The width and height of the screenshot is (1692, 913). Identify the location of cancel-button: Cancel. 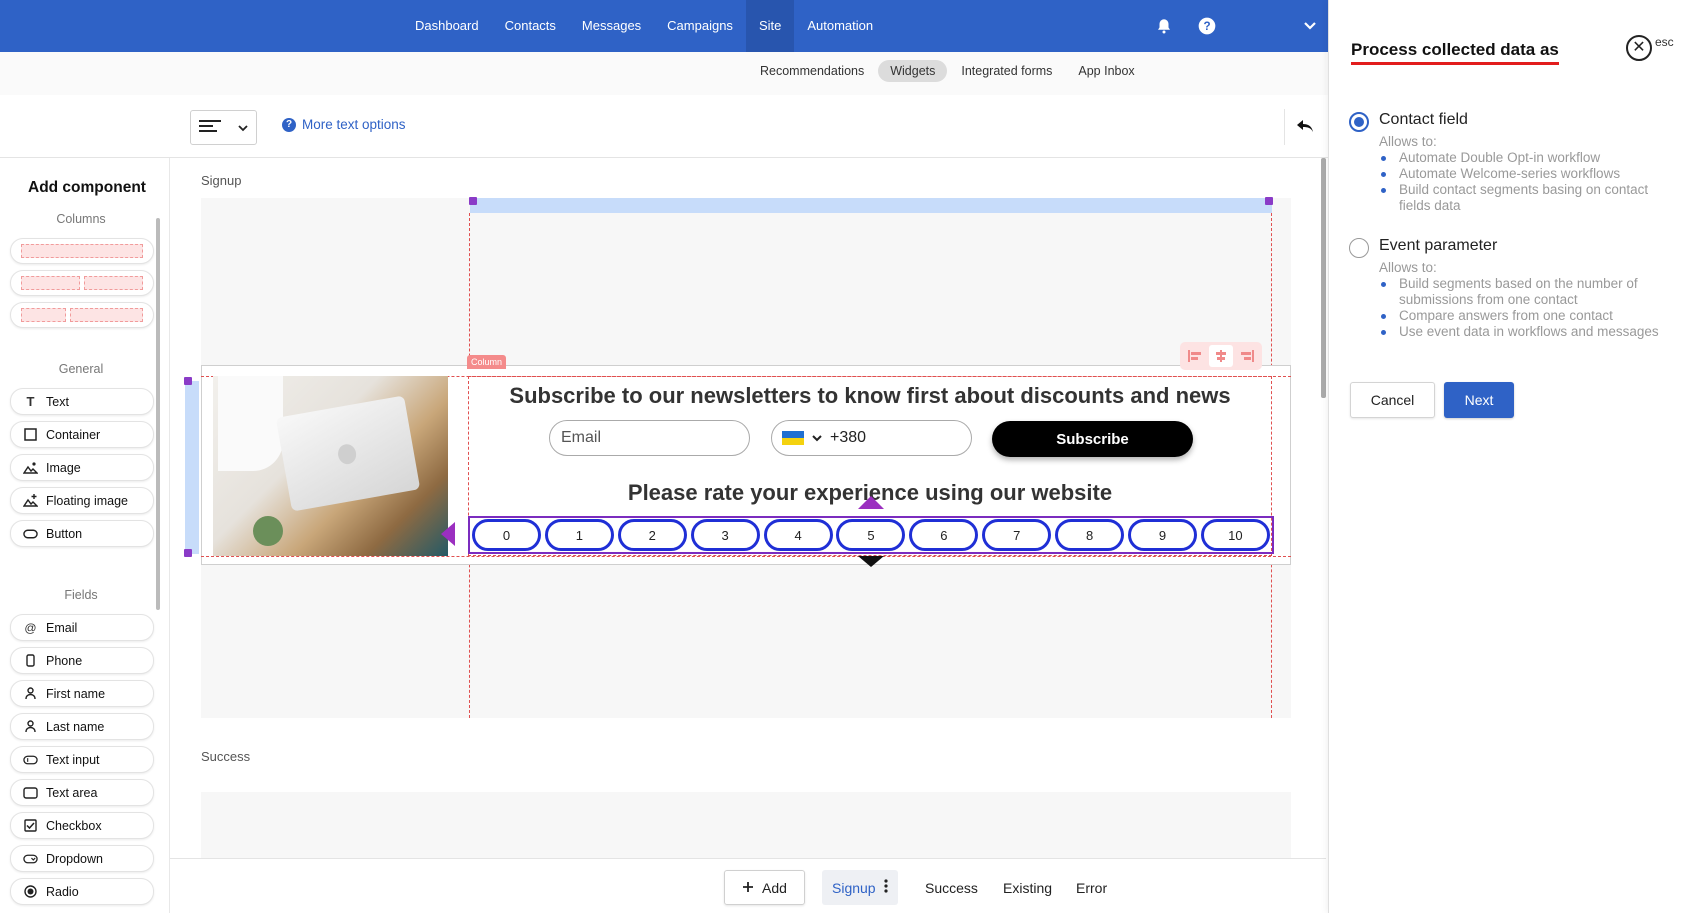
(1392, 400).